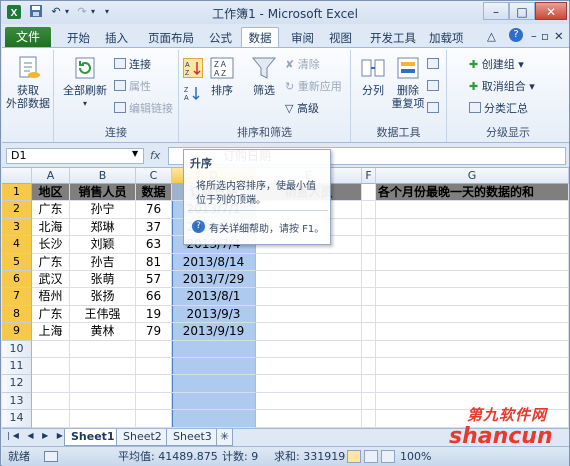  What do you see at coordinates (496, 11) in the screenshot?
I see `minimize-button: –` at bounding box center [496, 11].